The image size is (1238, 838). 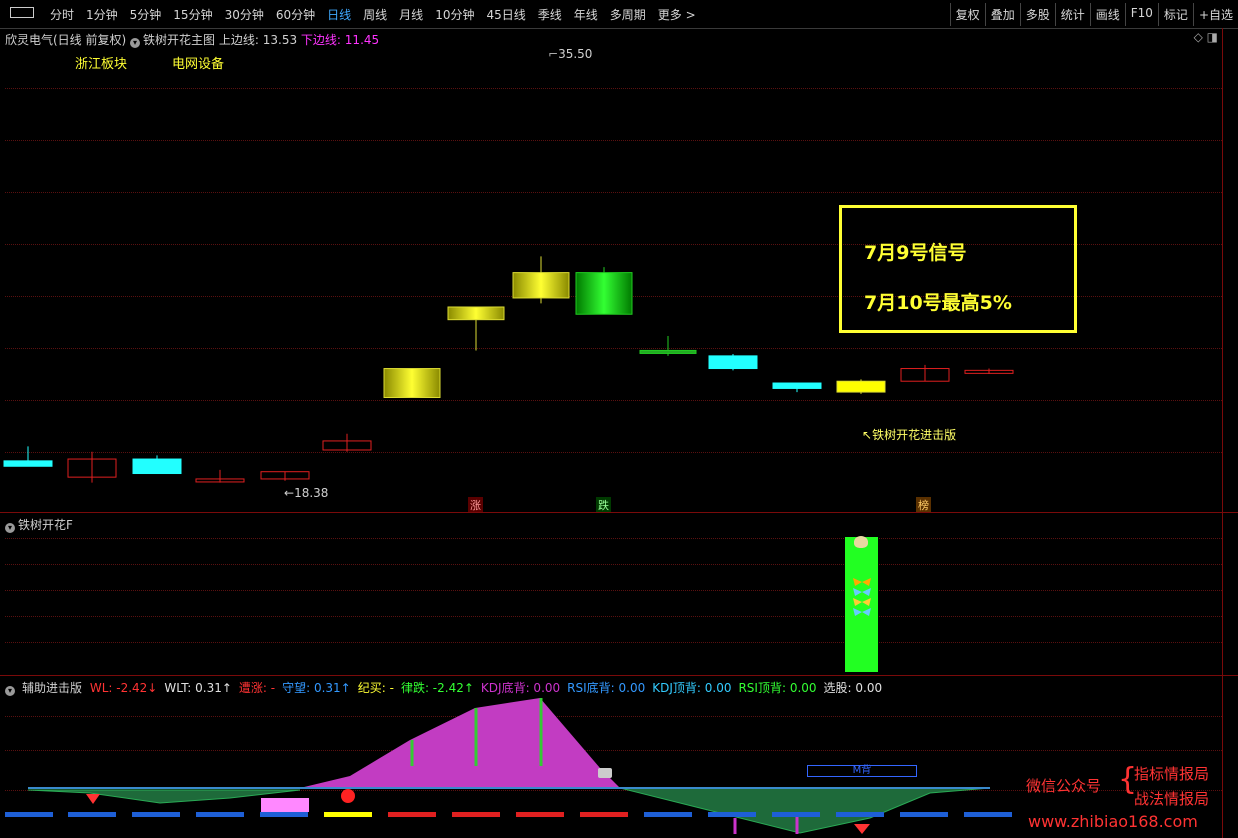 I want to click on dropdown-icon: ▾, so click(x=10, y=528).